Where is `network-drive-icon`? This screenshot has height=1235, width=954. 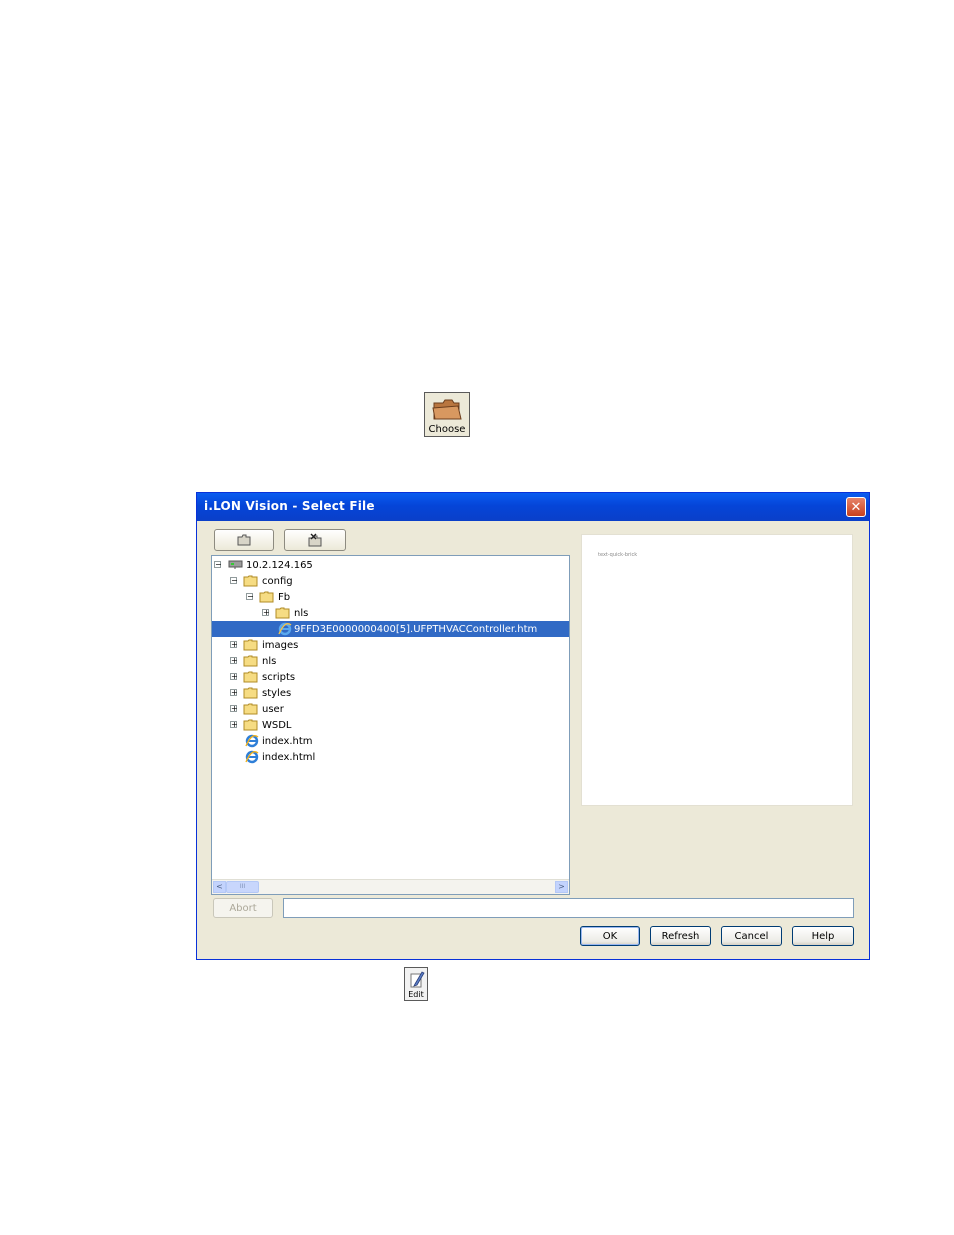 network-drive-icon is located at coordinates (235, 564).